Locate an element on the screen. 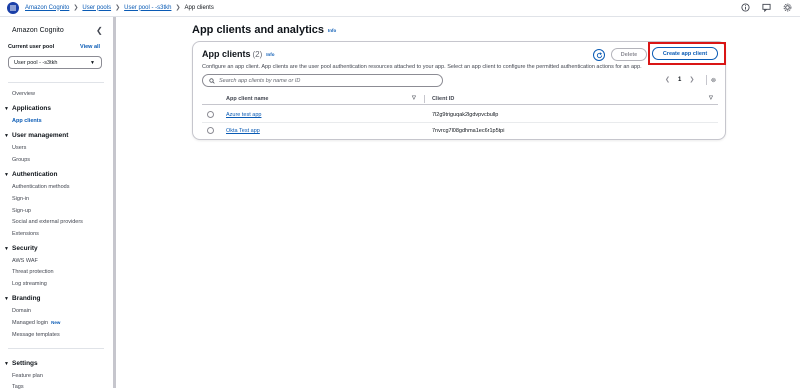 The image size is (800, 390). sidebar-section-branding: ▼ Branding is located at coordinates (22, 298).